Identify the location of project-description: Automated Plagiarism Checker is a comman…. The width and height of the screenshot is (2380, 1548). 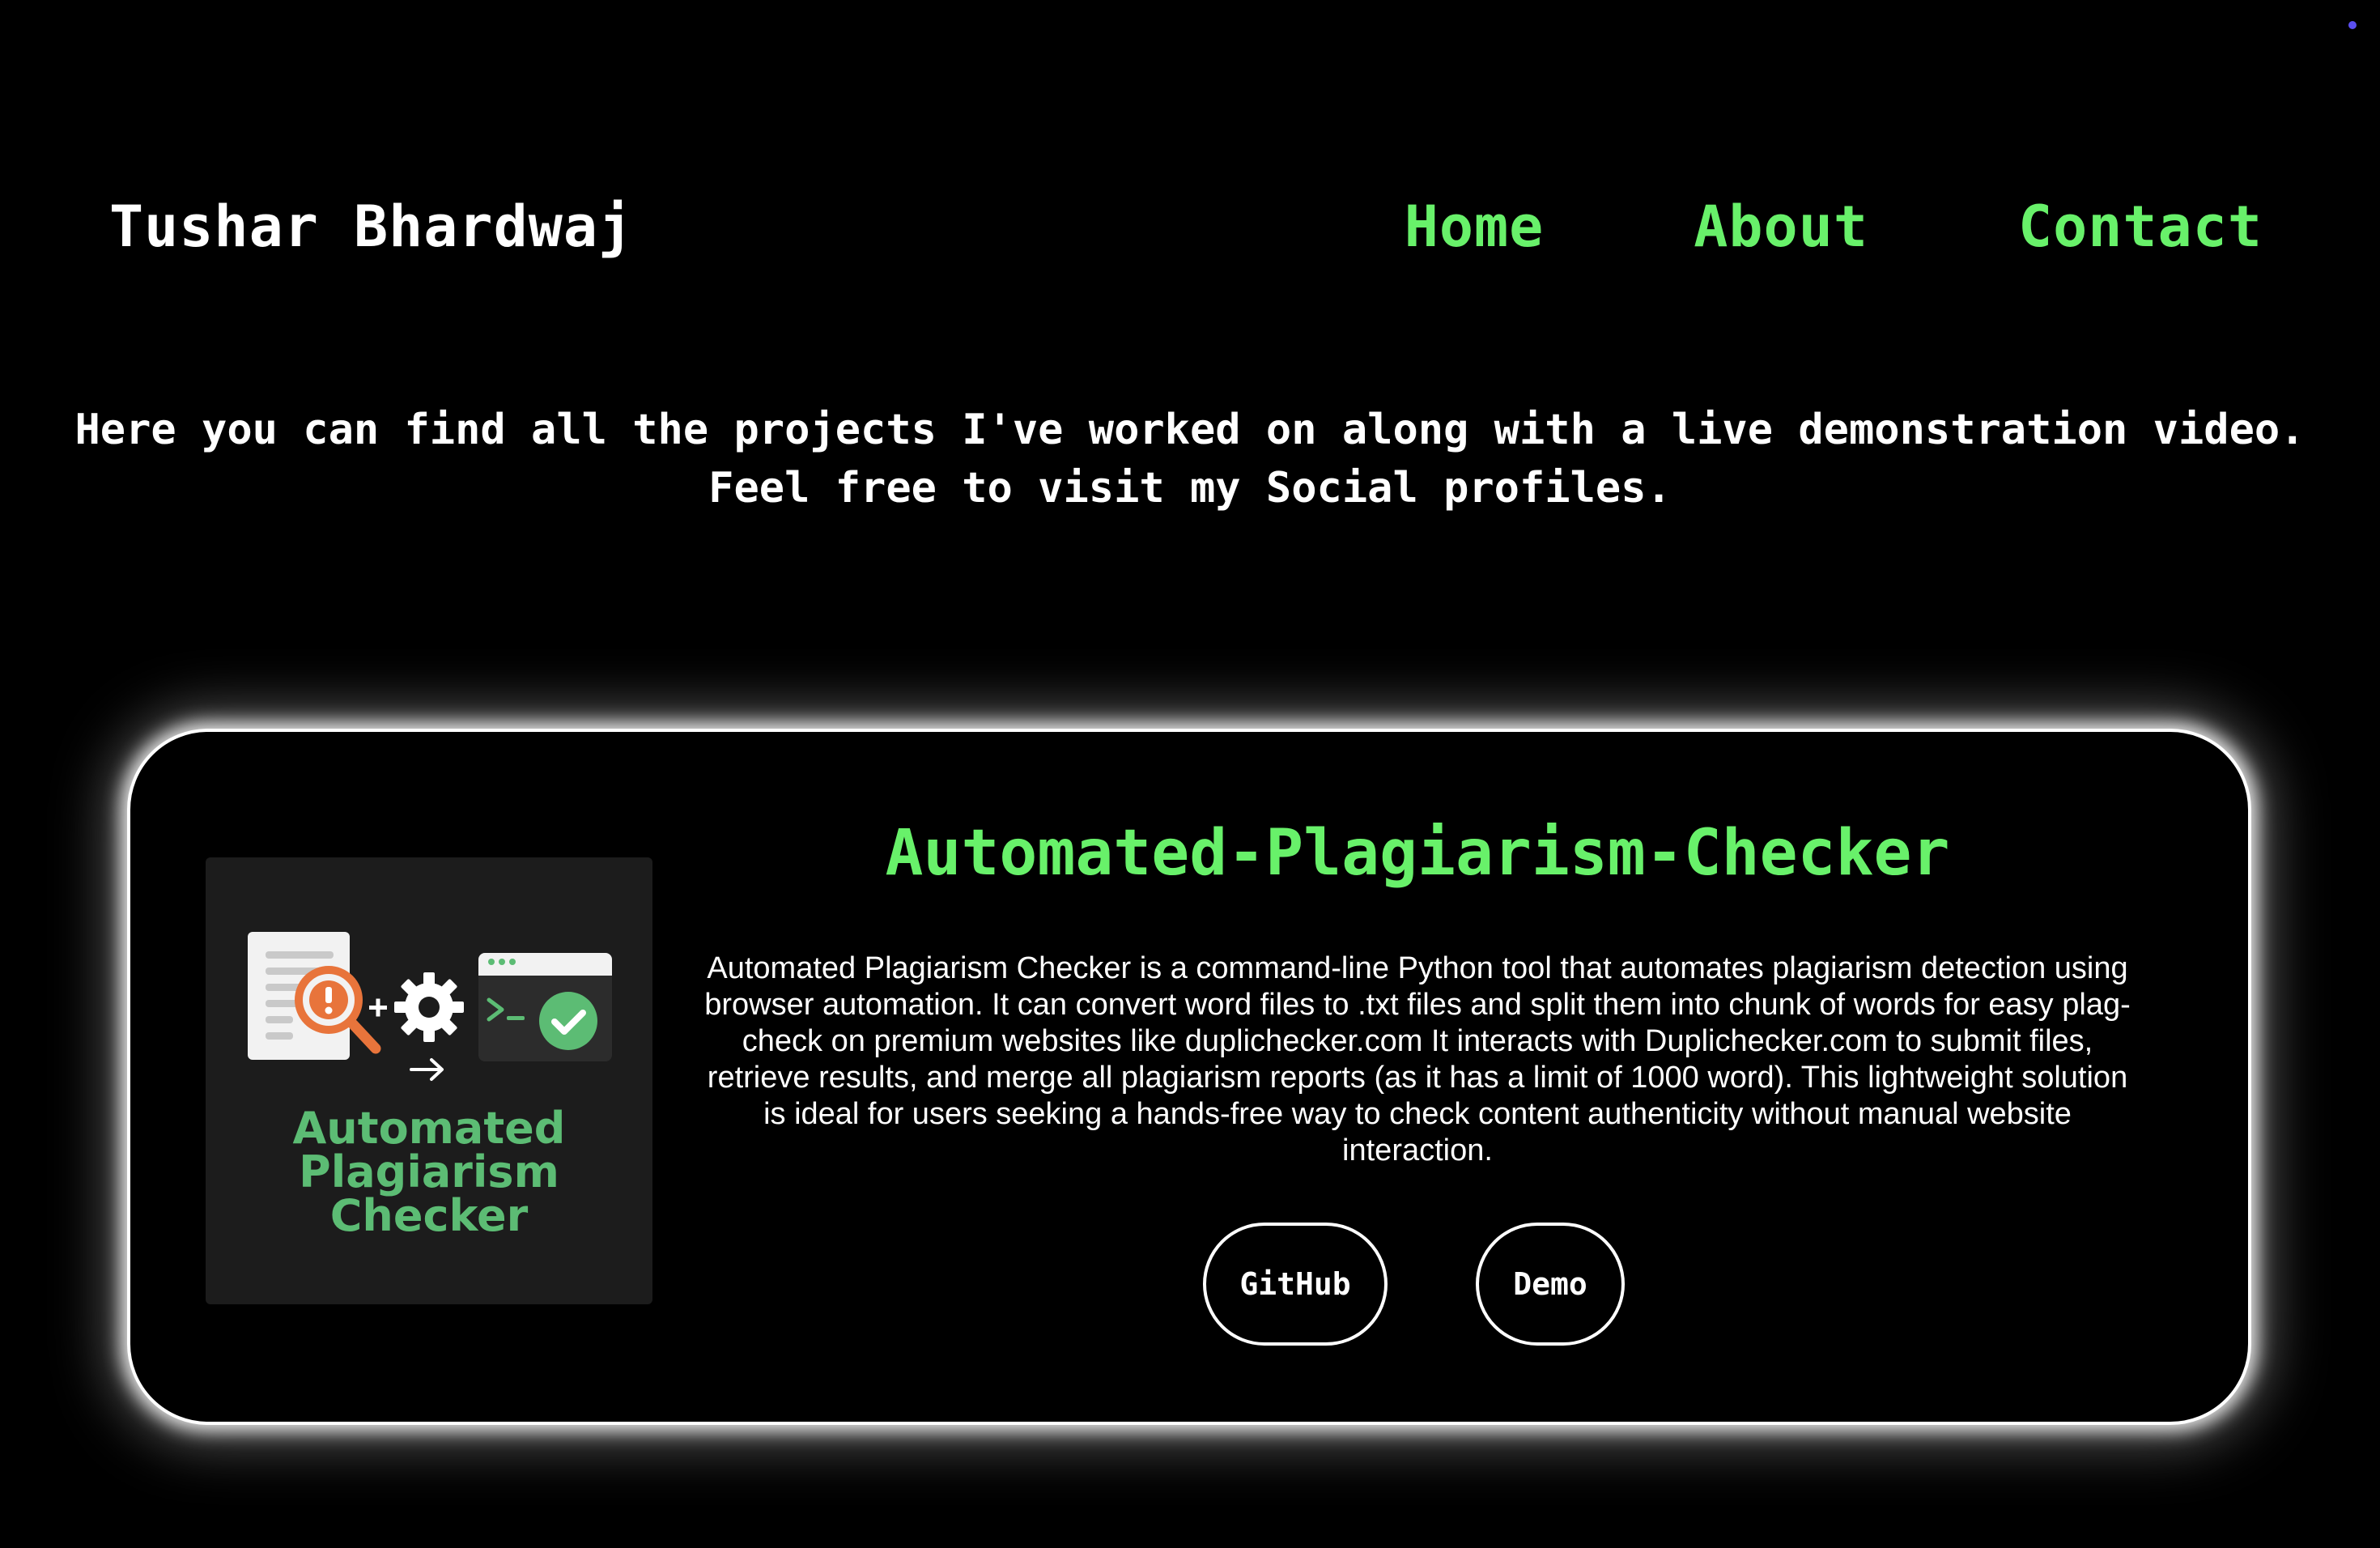
(1417, 1059).